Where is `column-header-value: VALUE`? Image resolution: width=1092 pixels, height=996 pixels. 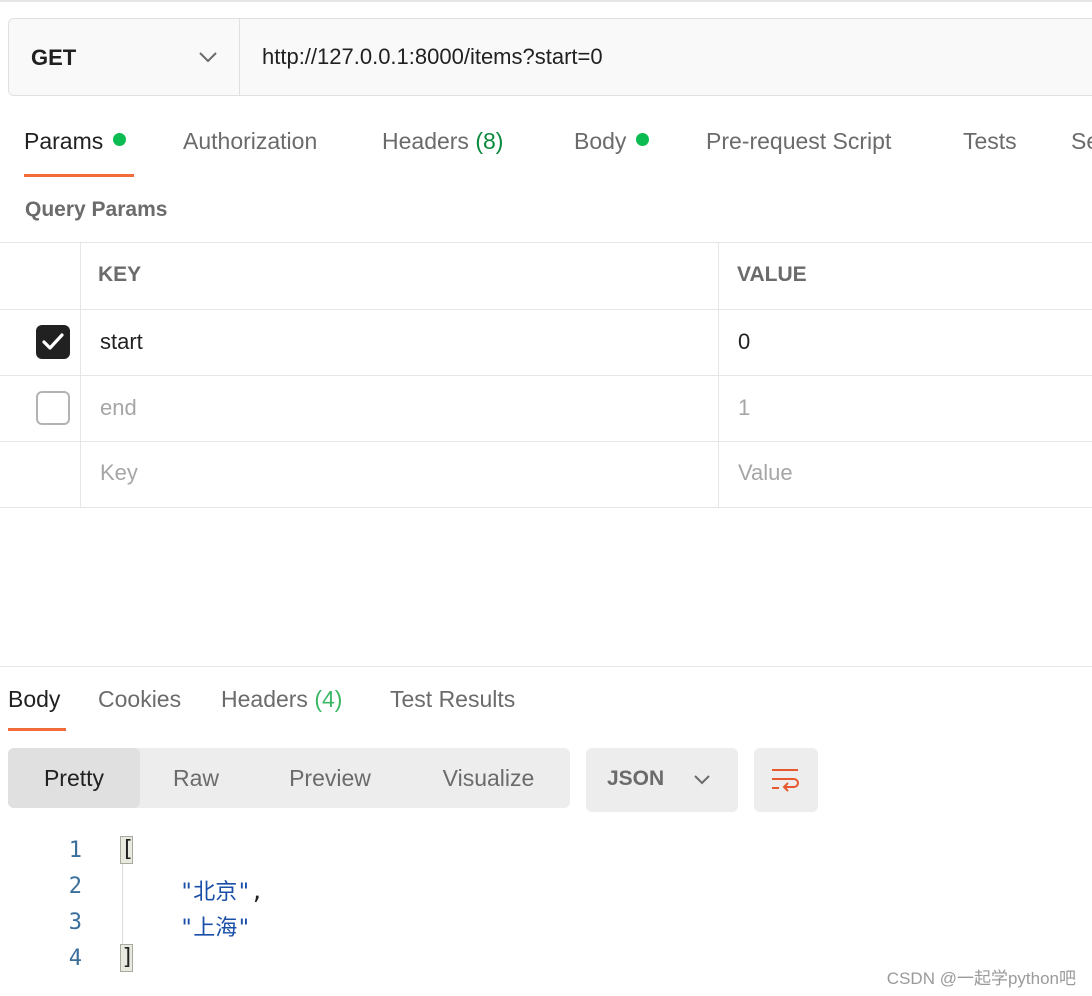
column-header-value: VALUE is located at coordinates (772, 274).